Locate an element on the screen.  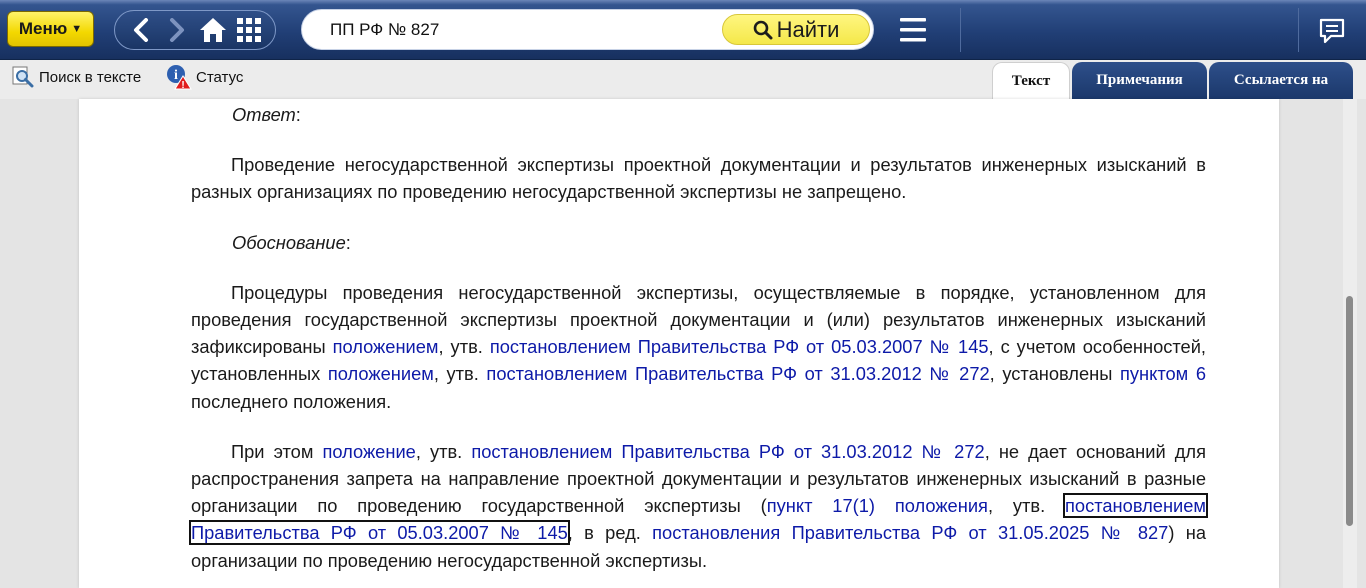
grid-button is located at coordinates (249, 30).